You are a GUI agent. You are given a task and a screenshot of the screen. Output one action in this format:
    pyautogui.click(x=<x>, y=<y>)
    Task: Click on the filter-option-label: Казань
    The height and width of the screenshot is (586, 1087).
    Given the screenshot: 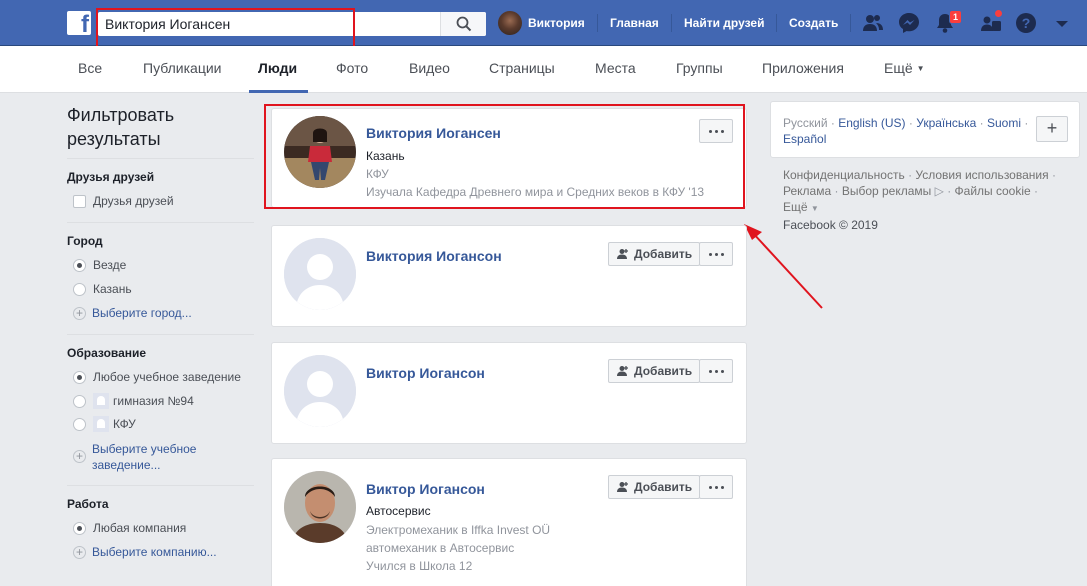 What is the action you would take?
    pyautogui.click(x=112, y=289)
    